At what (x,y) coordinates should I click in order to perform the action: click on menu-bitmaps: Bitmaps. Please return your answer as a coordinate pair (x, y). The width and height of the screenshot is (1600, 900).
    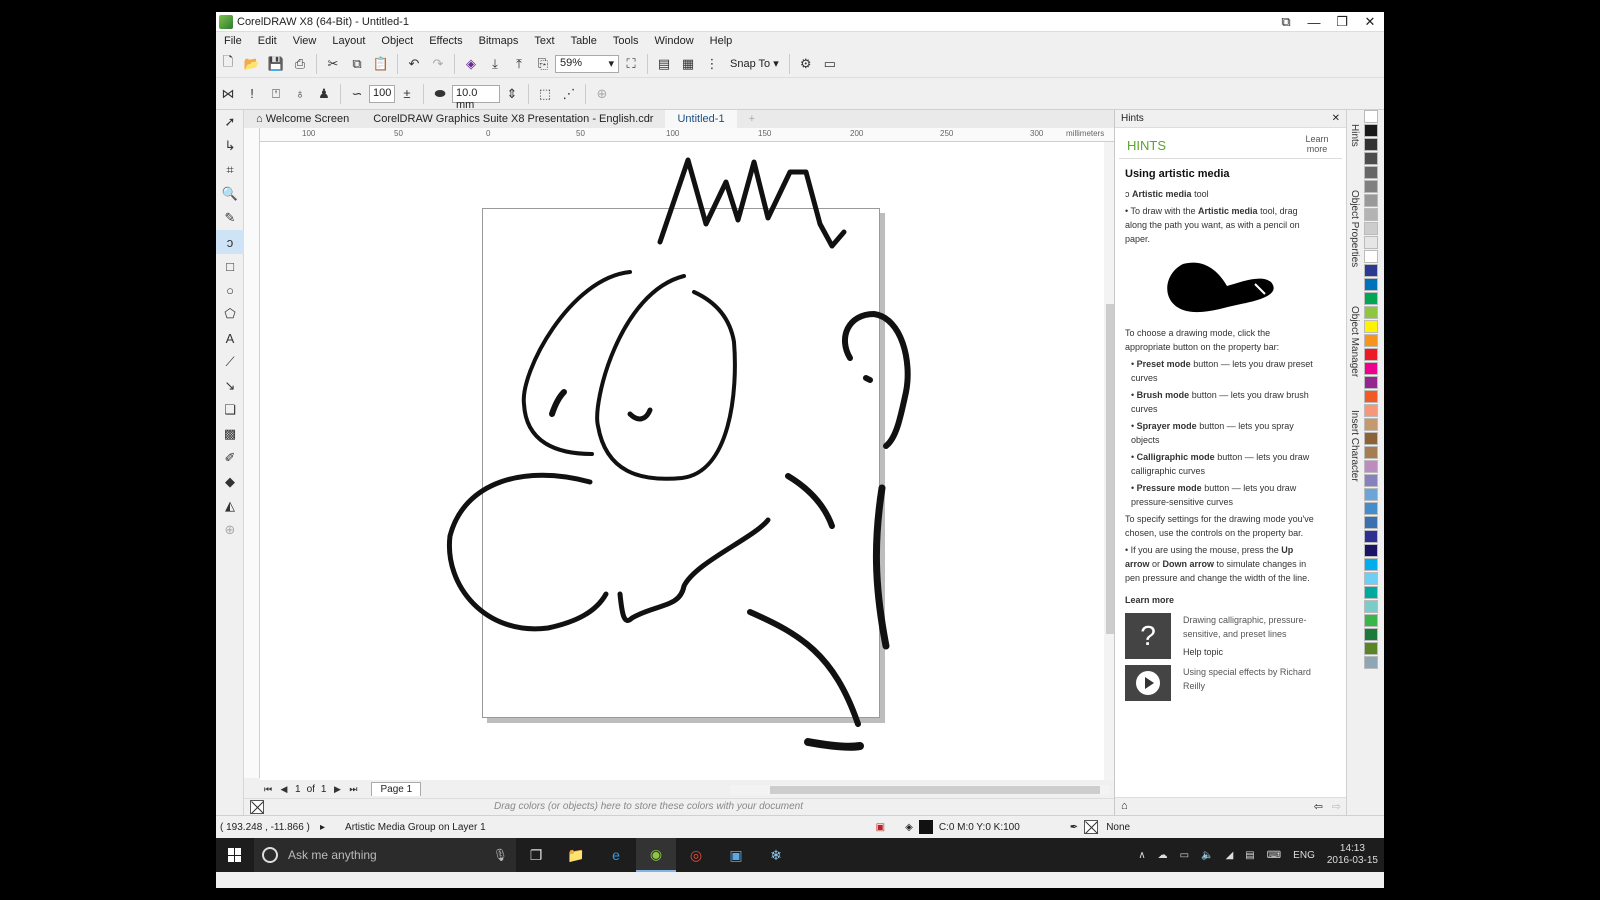
    Looking at the image, I should click on (499, 41).